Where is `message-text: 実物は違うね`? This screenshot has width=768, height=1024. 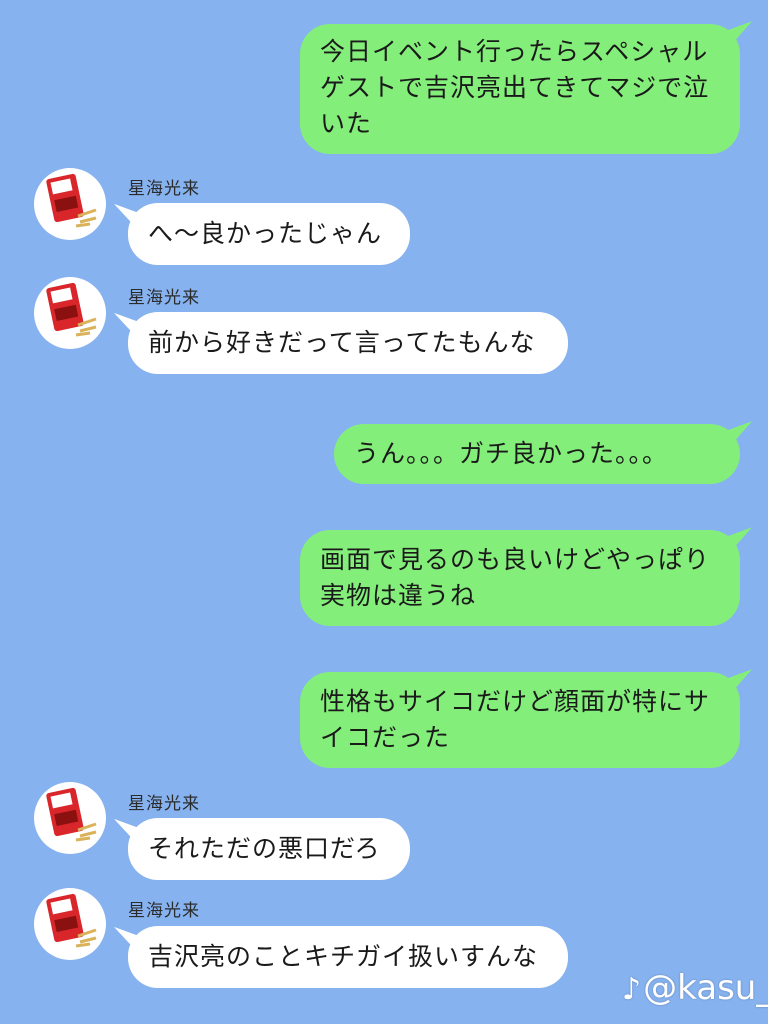
message-text: 実物は違うね is located at coordinates (398, 595).